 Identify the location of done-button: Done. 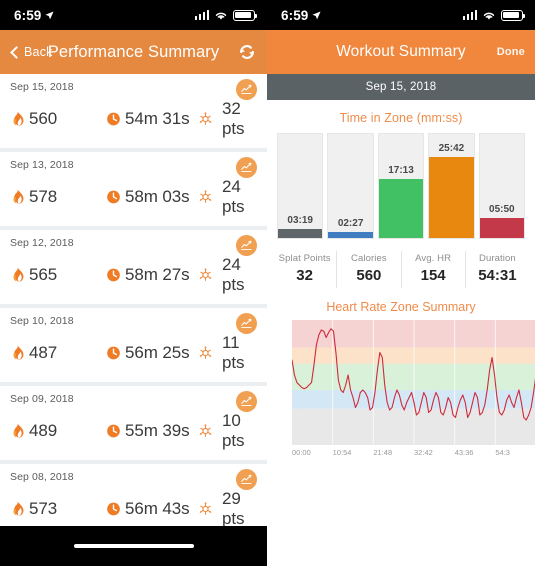
(511, 52).